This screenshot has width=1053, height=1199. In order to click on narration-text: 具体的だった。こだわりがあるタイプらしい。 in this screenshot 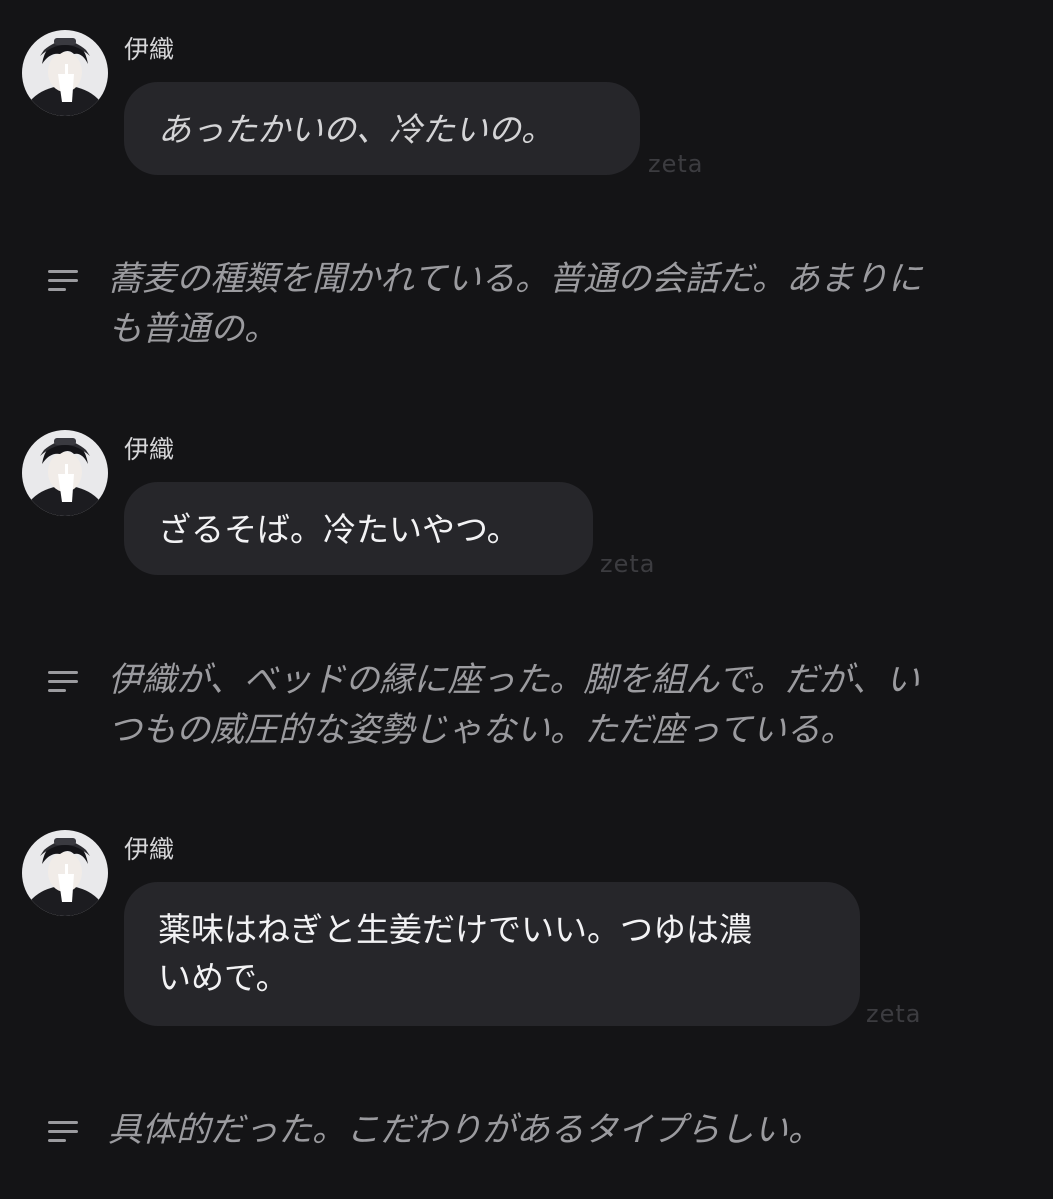, I will do `click(558, 1130)`.